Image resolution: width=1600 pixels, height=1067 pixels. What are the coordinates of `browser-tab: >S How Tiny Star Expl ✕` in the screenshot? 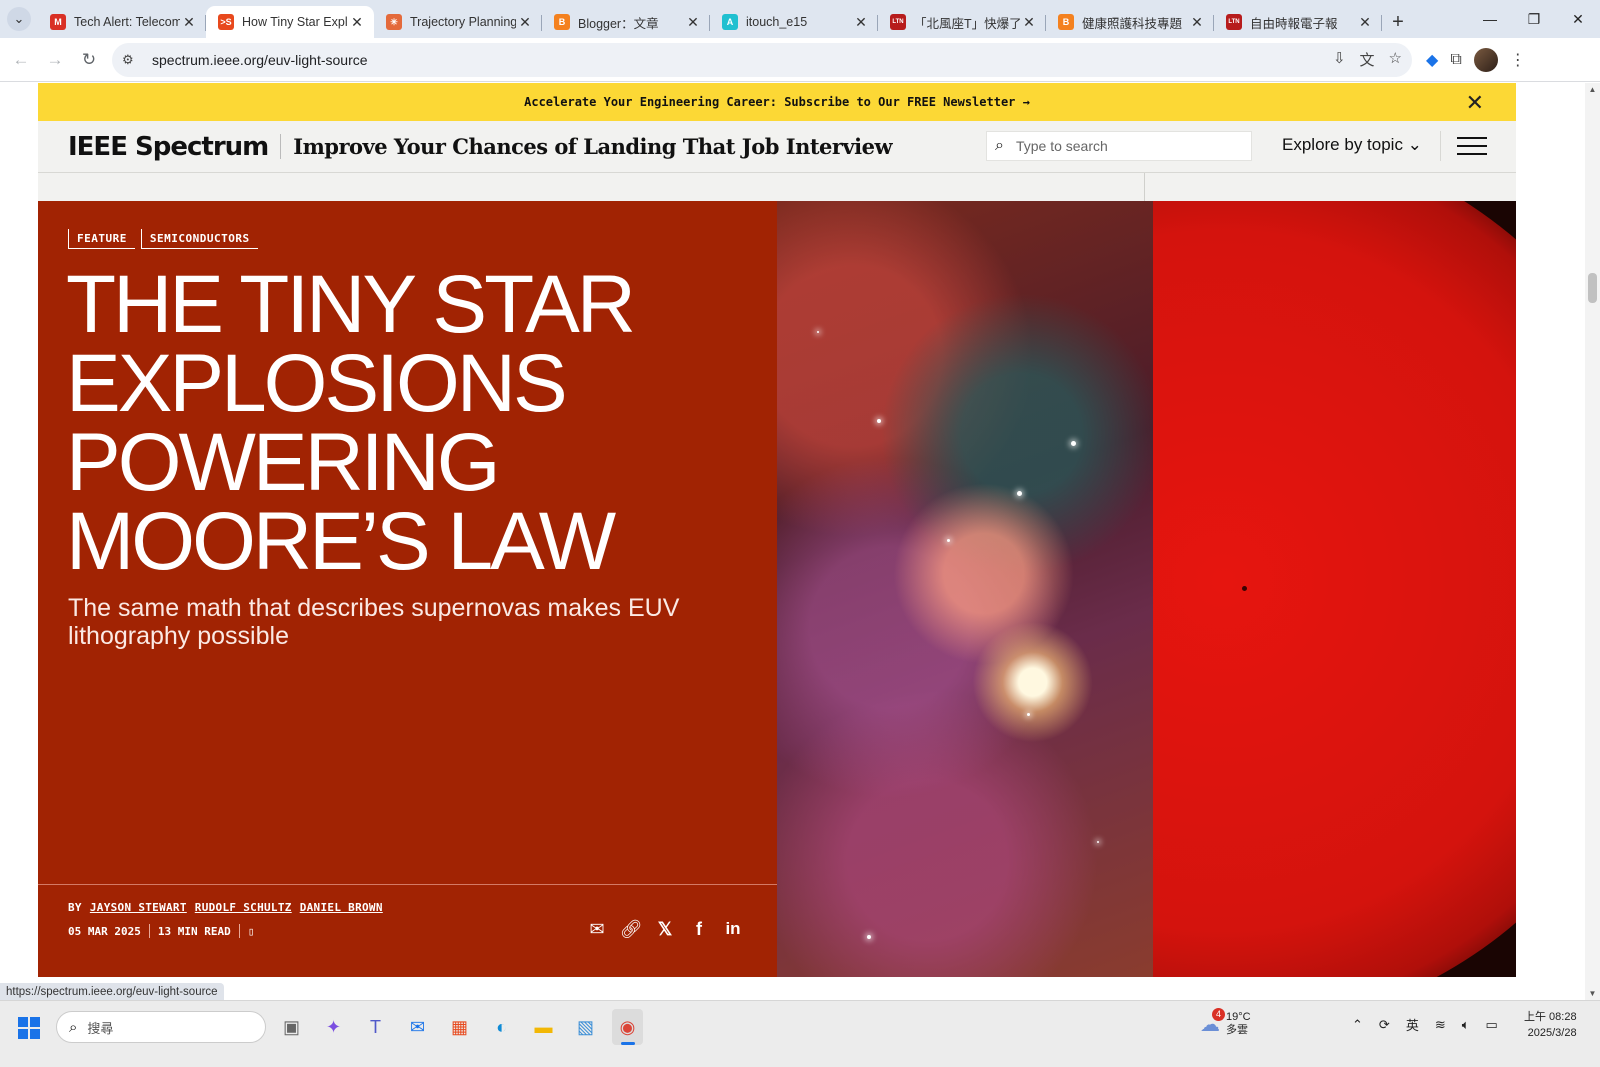 It's located at (290, 22).